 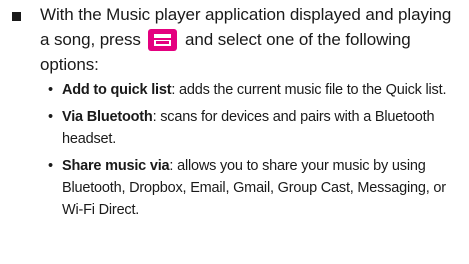 I want to click on option-term: Via Bluetooth, so click(x=107, y=117).